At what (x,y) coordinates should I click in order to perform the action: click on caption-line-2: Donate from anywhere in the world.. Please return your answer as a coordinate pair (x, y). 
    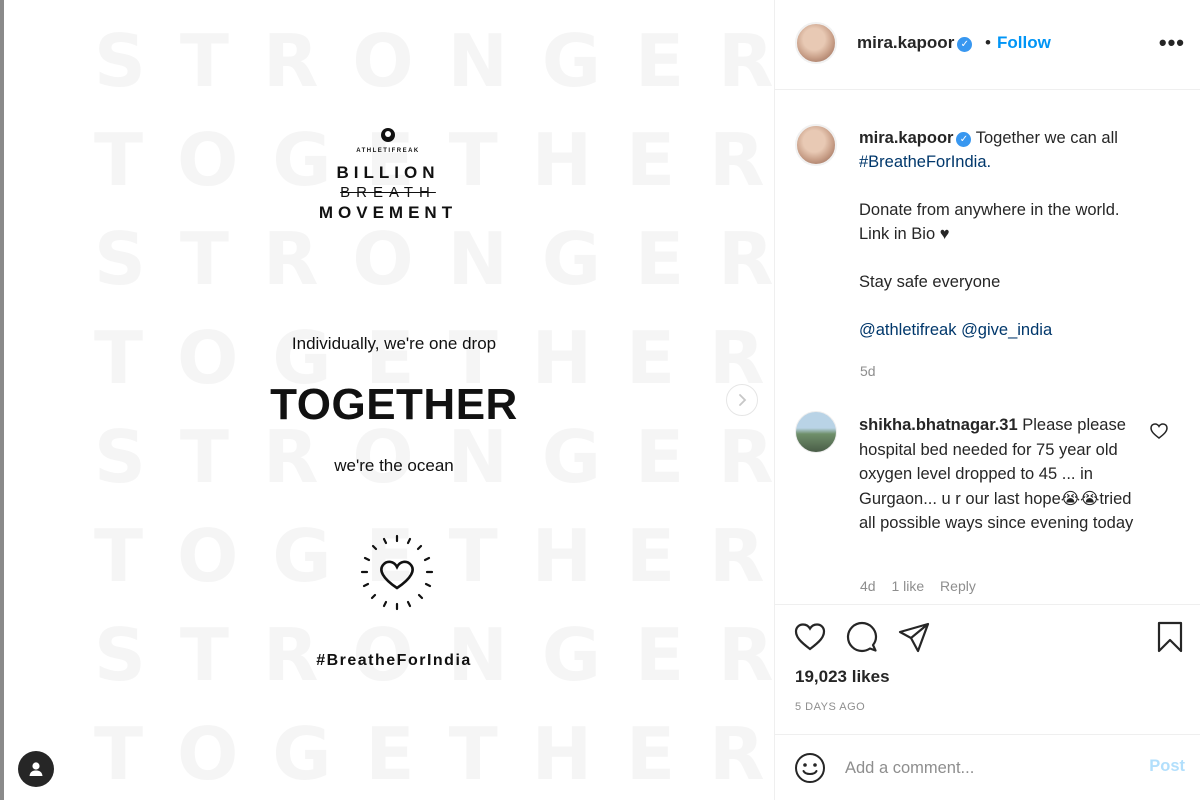
    Looking at the image, I should click on (989, 210).